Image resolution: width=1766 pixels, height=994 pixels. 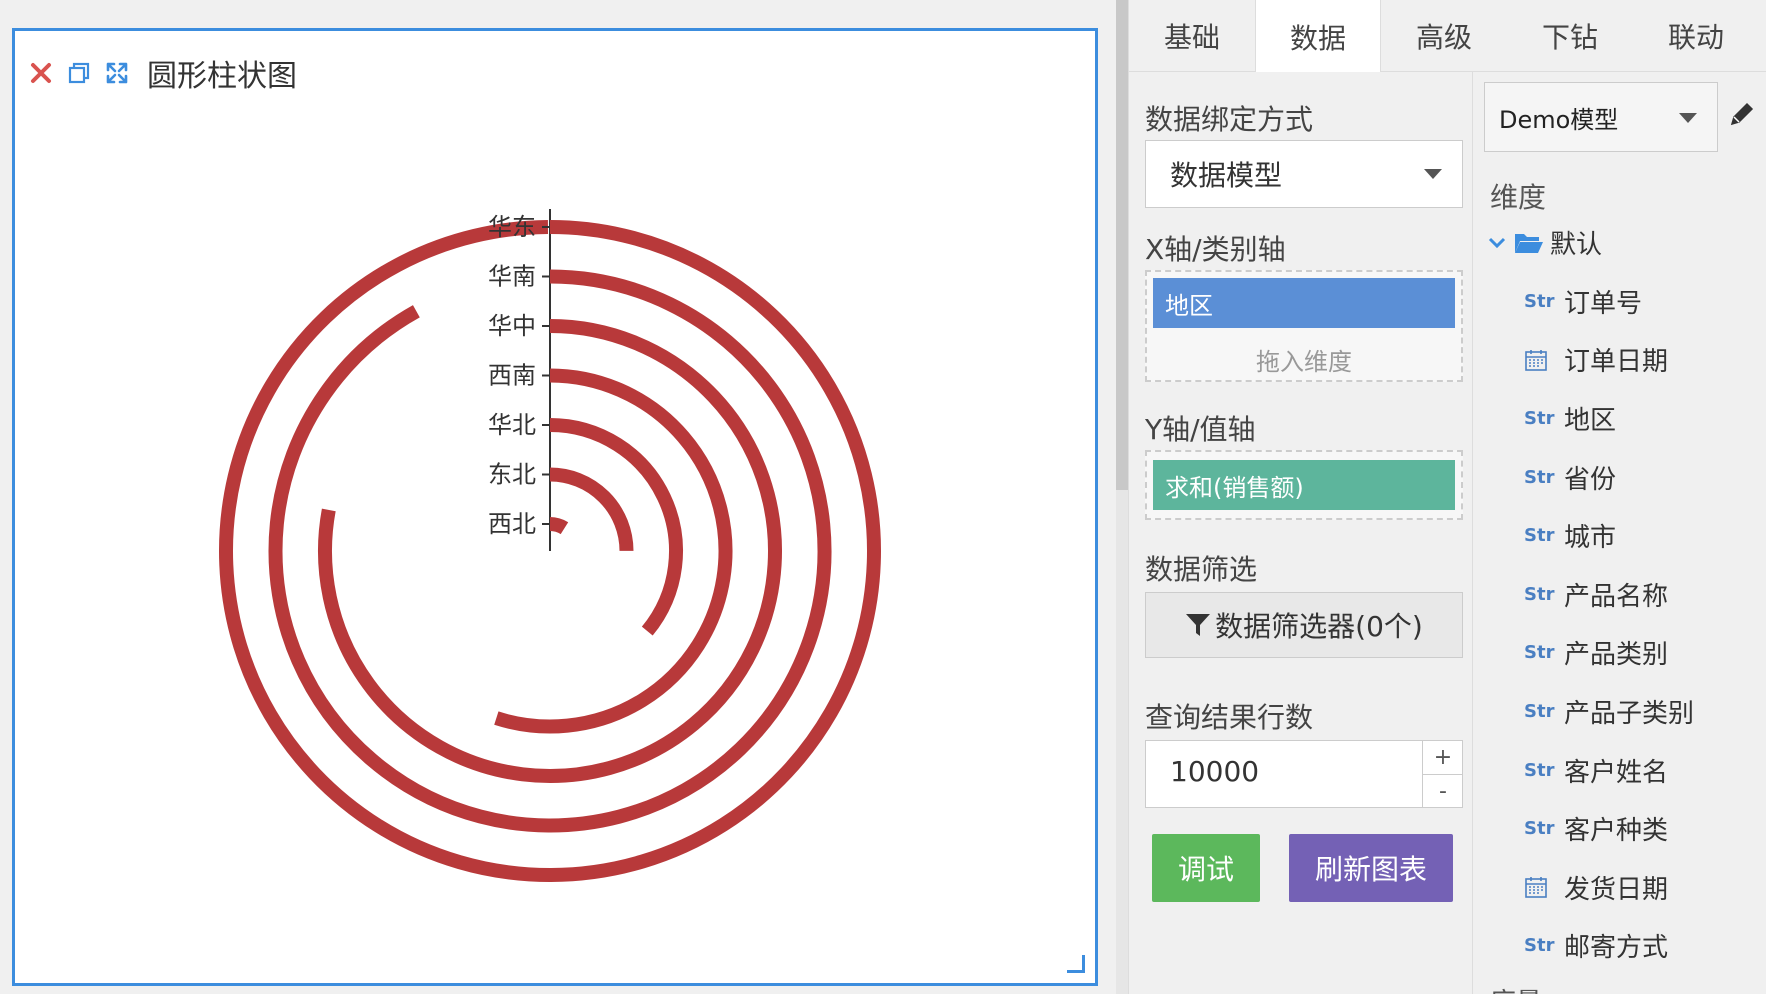 What do you see at coordinates (1200, 429) in the screenshot?
I see `y-axis-label: Y轴/值轴` at bounding box center [1200, 429].